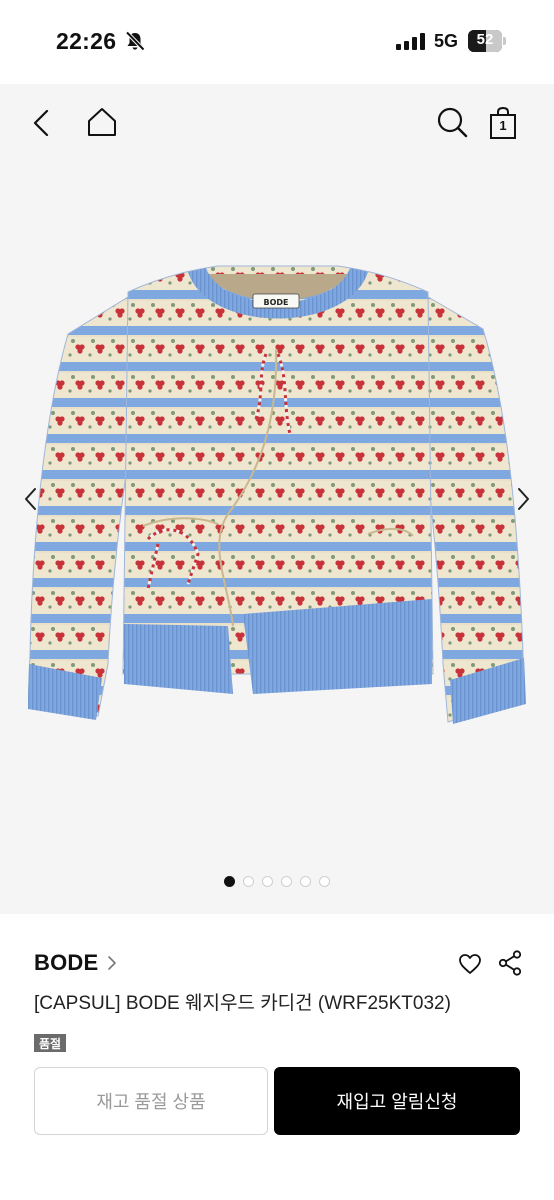  What do you see at coordinates (397, 1101) in the screenshot?
I see `restock-alert-button: 재입고 알림신청` at bounding box center [397, 1101].